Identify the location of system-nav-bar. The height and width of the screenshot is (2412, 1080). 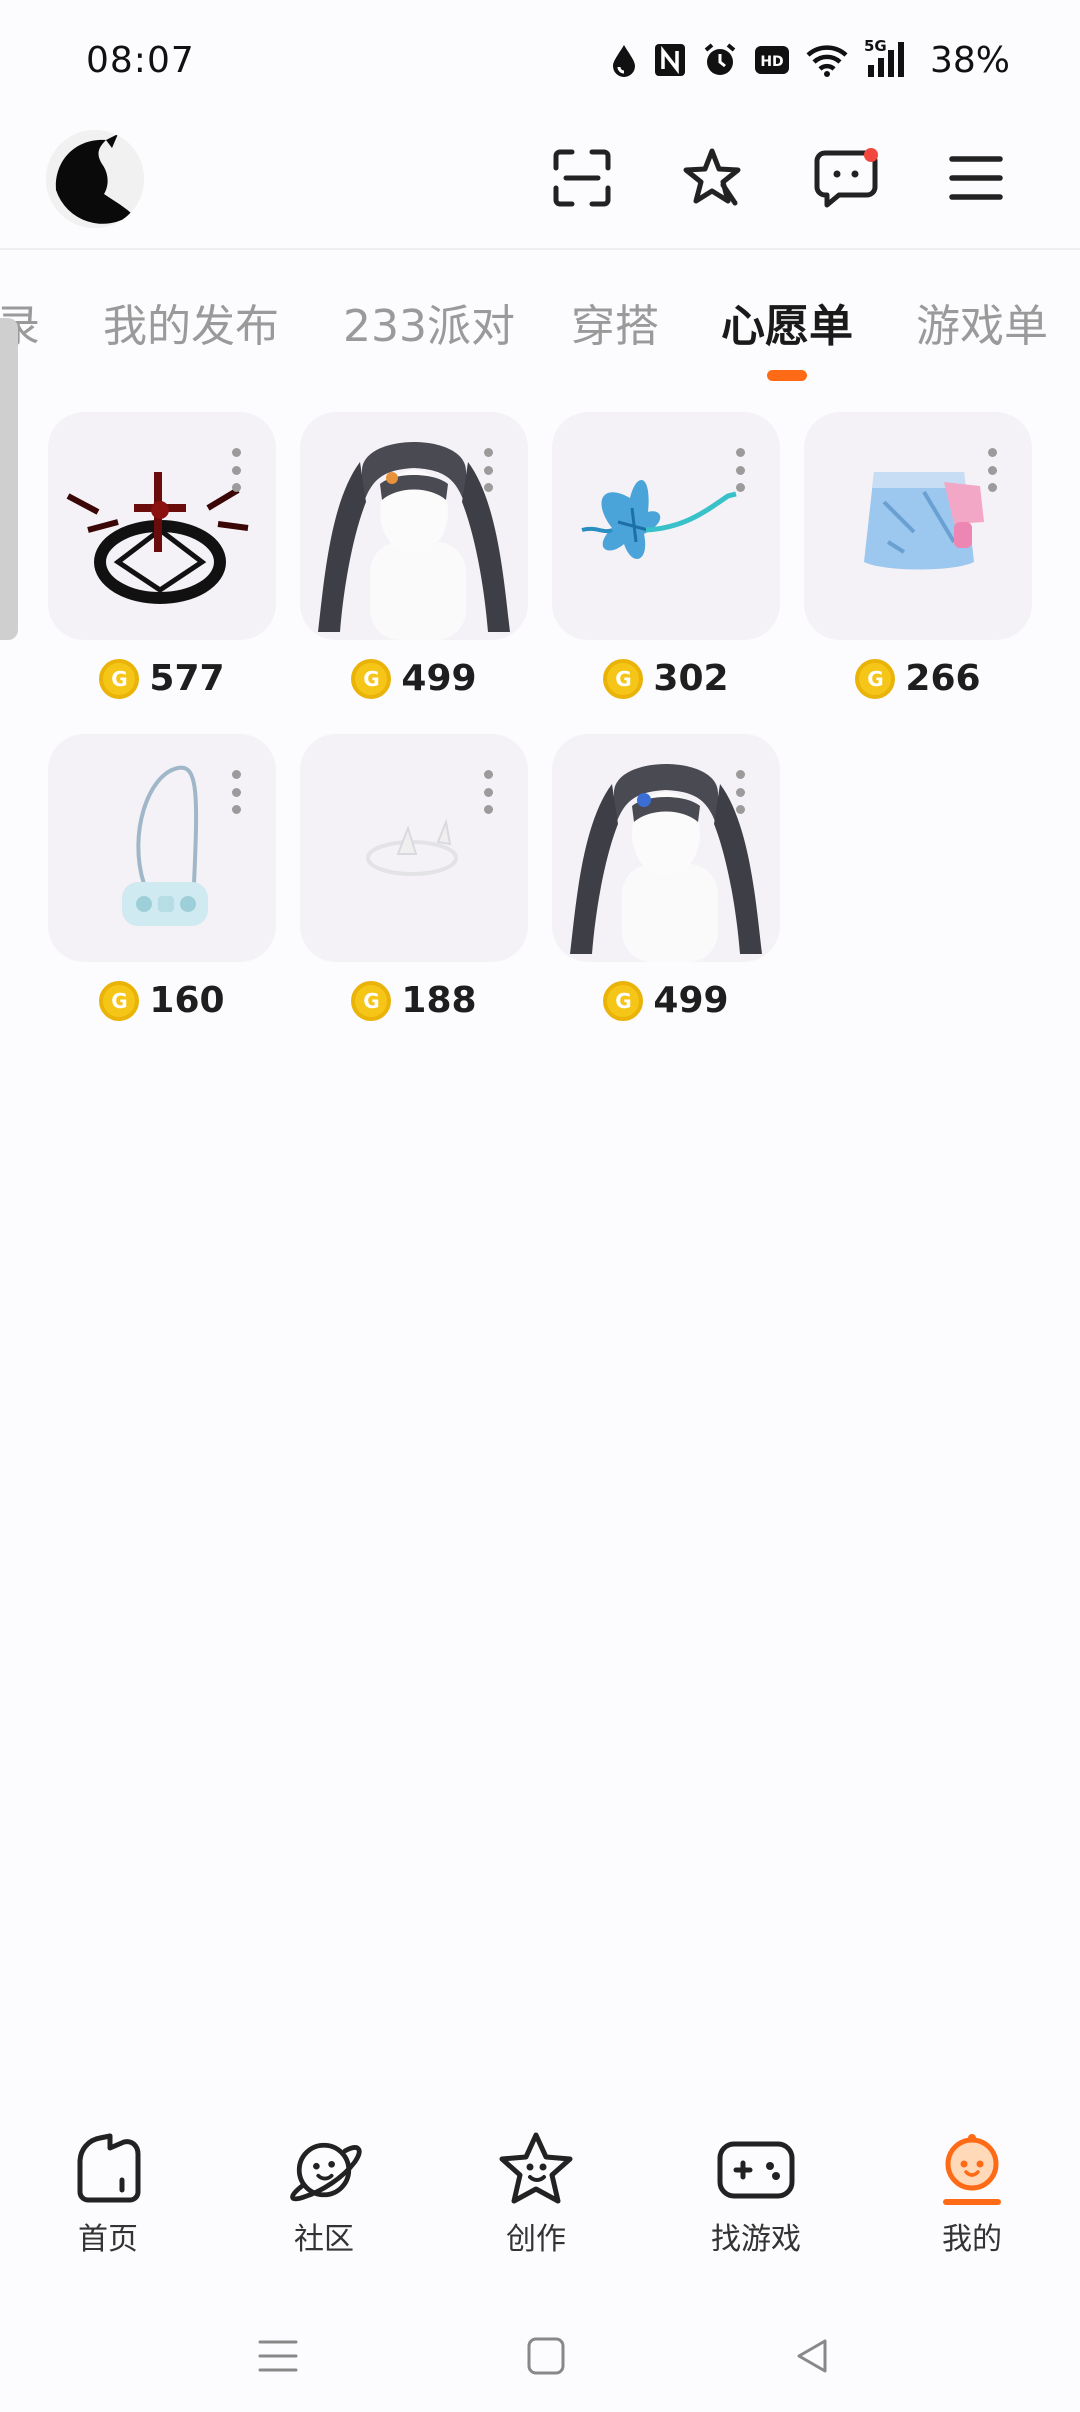
(540, 2356).